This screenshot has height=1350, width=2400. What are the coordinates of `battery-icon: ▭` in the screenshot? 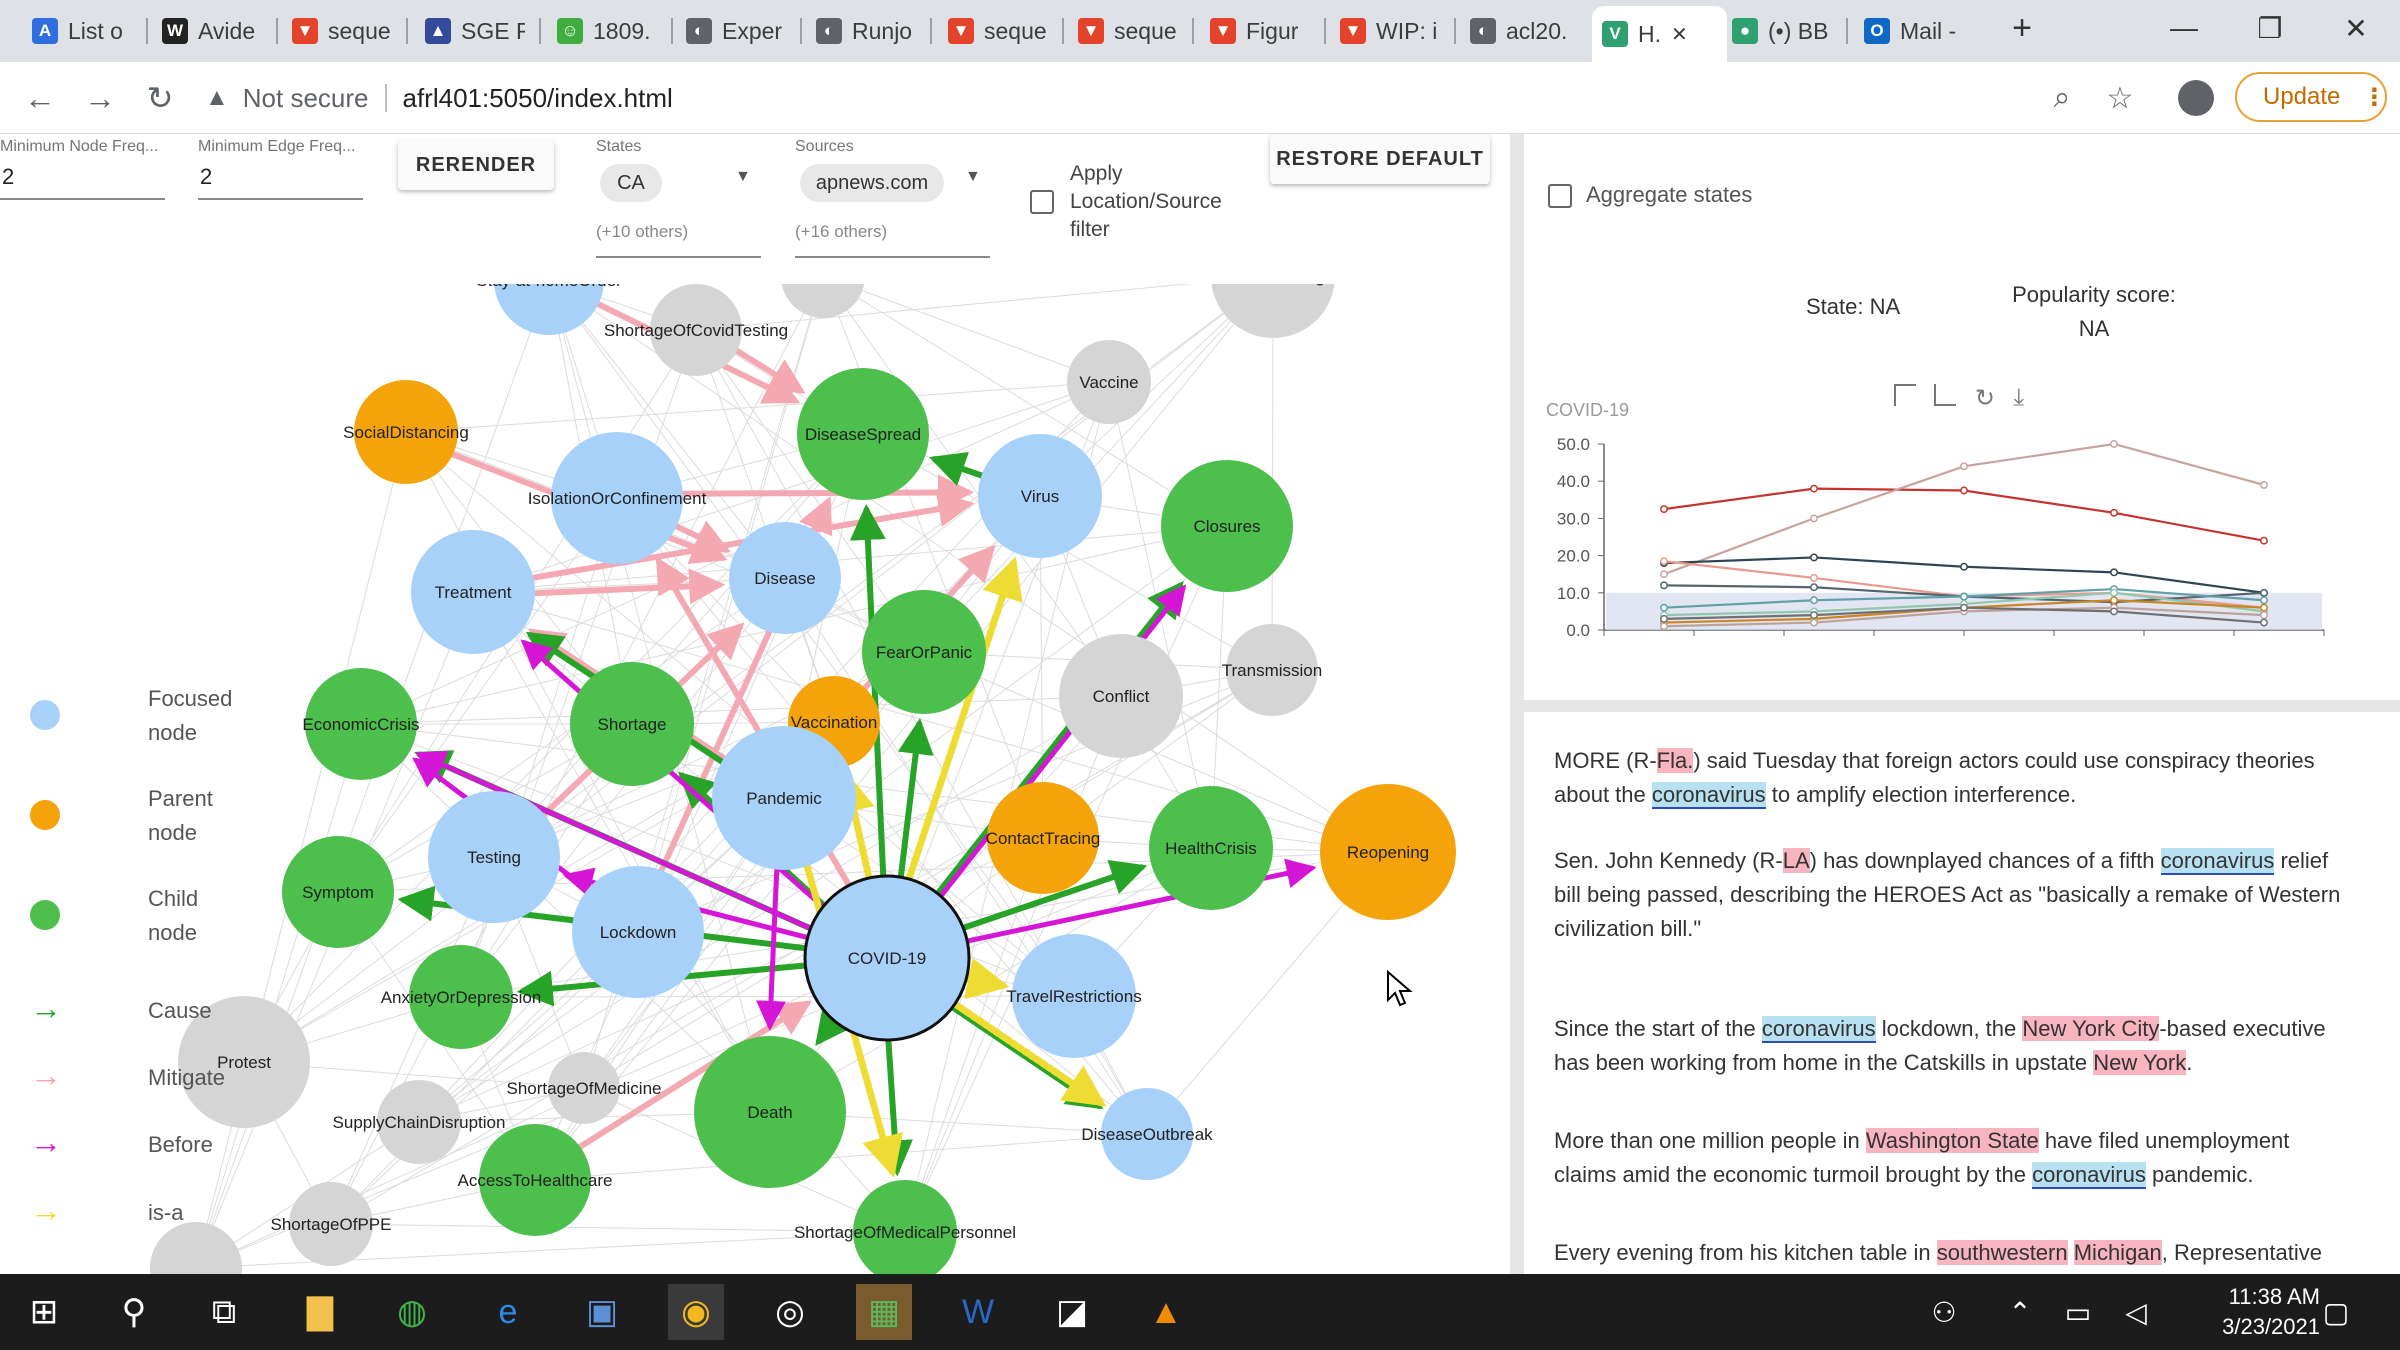 It's located at (2078, 1312).